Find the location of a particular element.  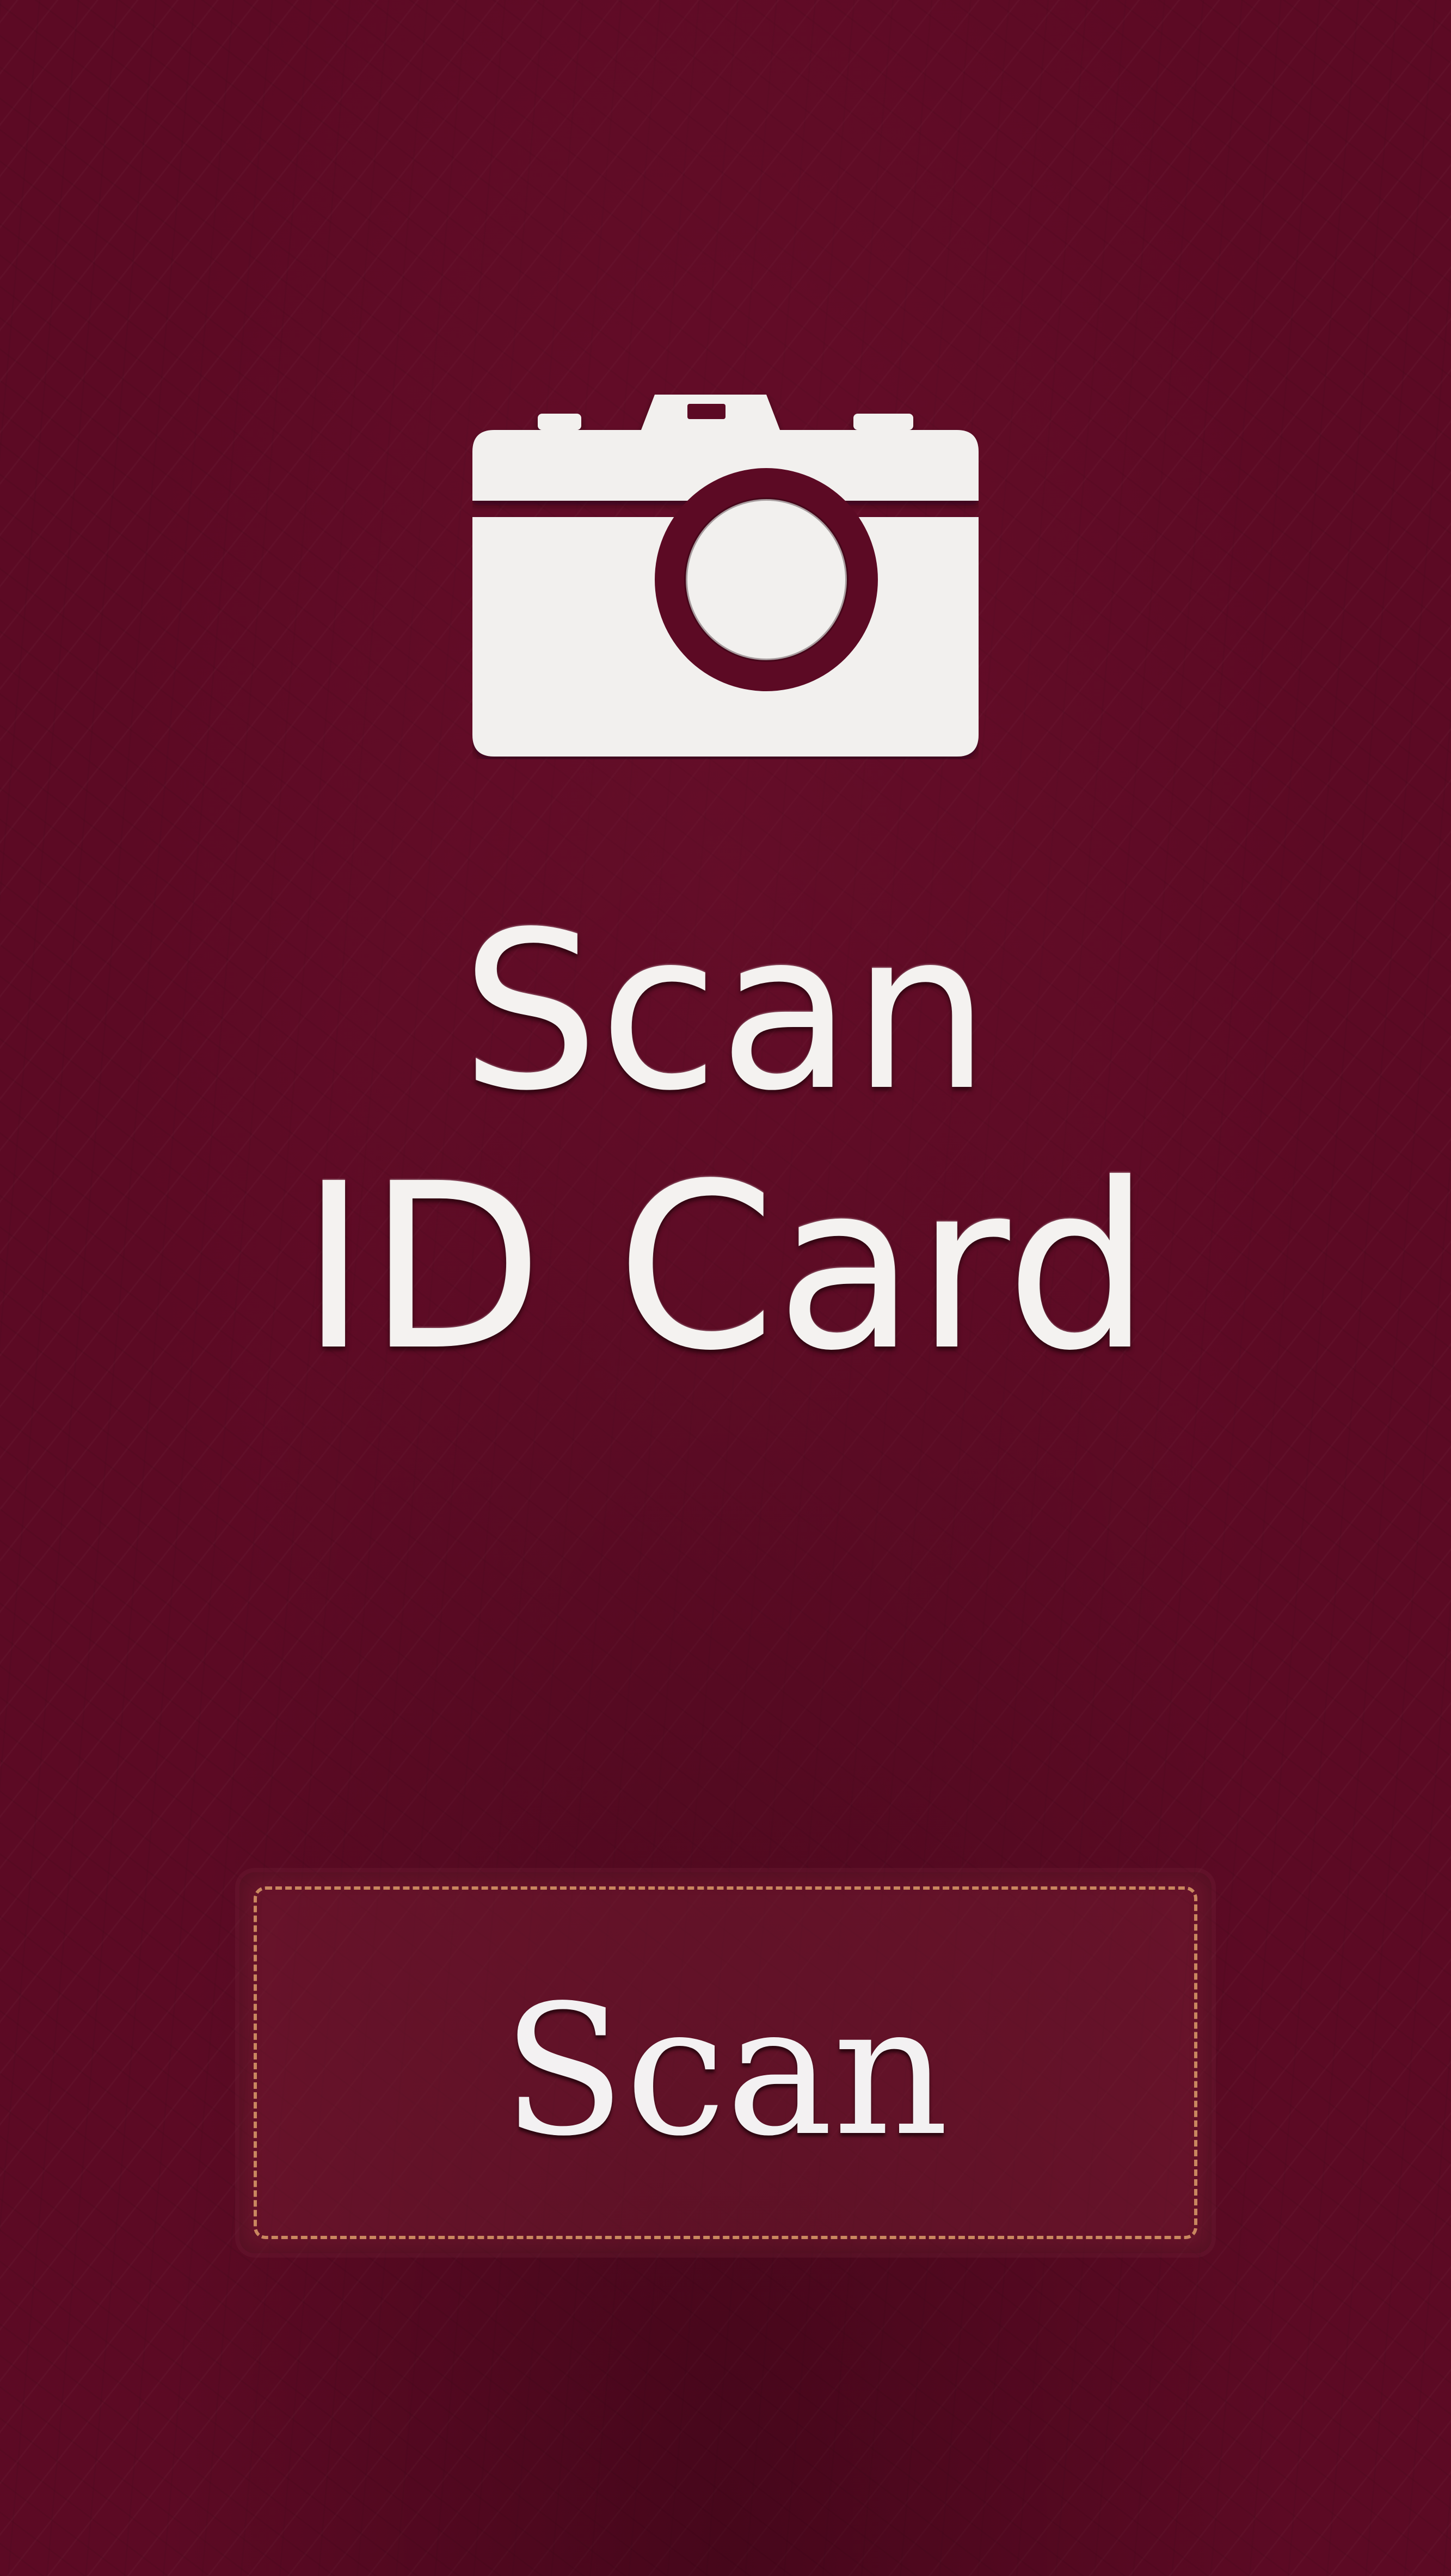

title-line-1: Scan is located at coordinates (725, 1012).